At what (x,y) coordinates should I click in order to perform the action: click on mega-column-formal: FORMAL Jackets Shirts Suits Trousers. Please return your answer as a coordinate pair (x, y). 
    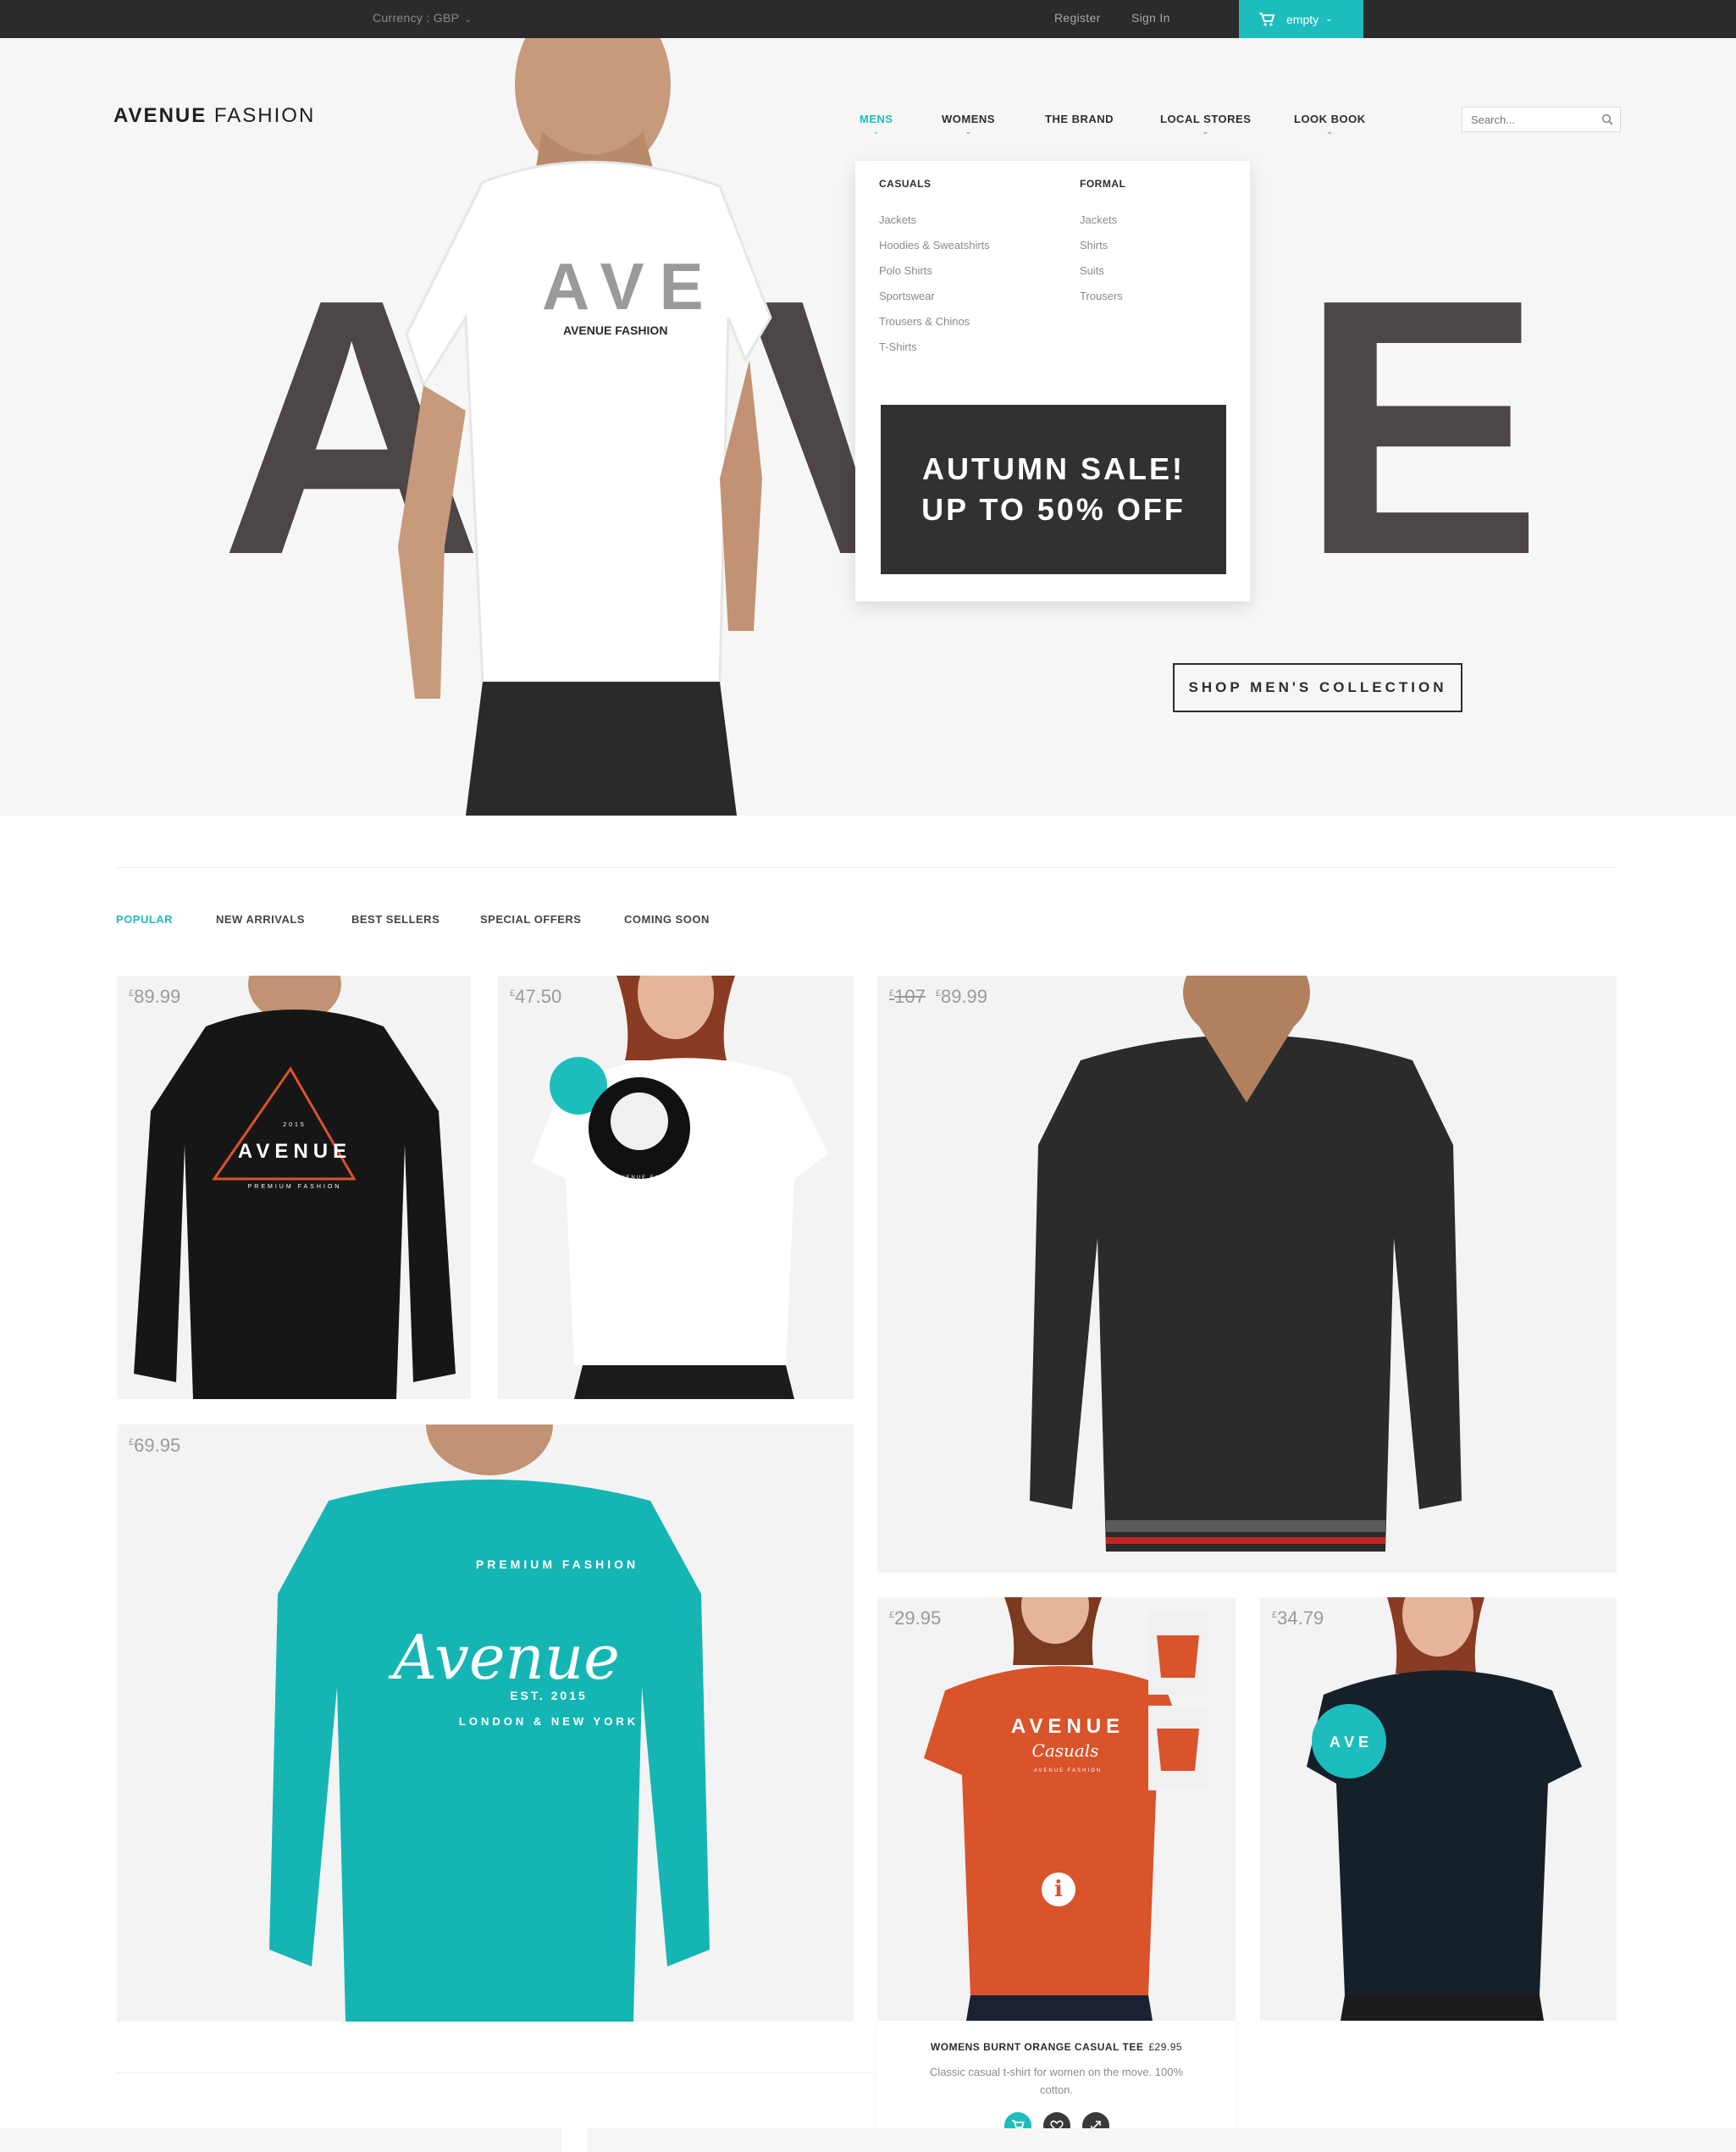
    Looking at the image, I should click on (1102, 247).